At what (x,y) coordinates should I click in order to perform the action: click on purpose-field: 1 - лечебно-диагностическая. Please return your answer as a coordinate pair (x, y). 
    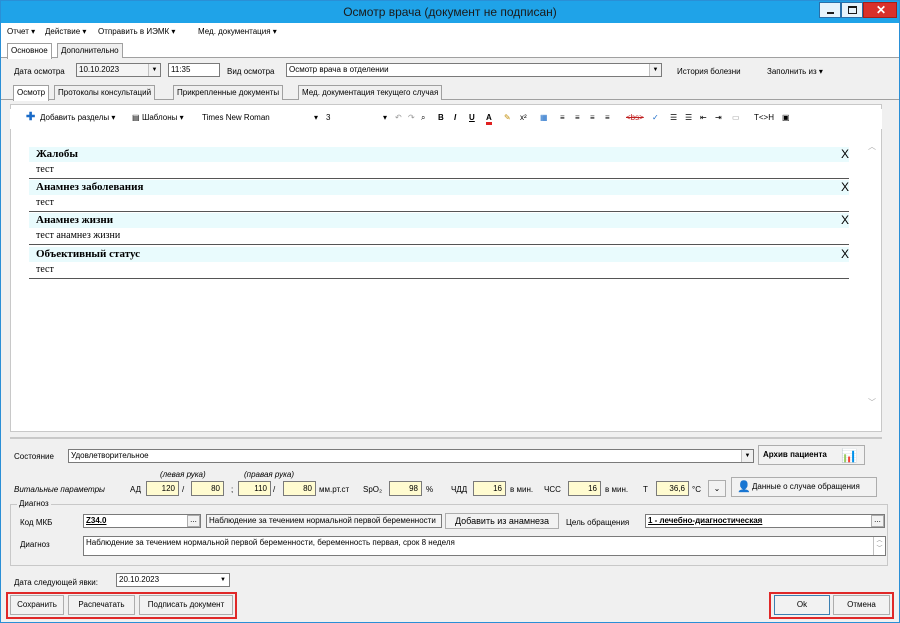
    Looking at the image, I should click on (765, 521).